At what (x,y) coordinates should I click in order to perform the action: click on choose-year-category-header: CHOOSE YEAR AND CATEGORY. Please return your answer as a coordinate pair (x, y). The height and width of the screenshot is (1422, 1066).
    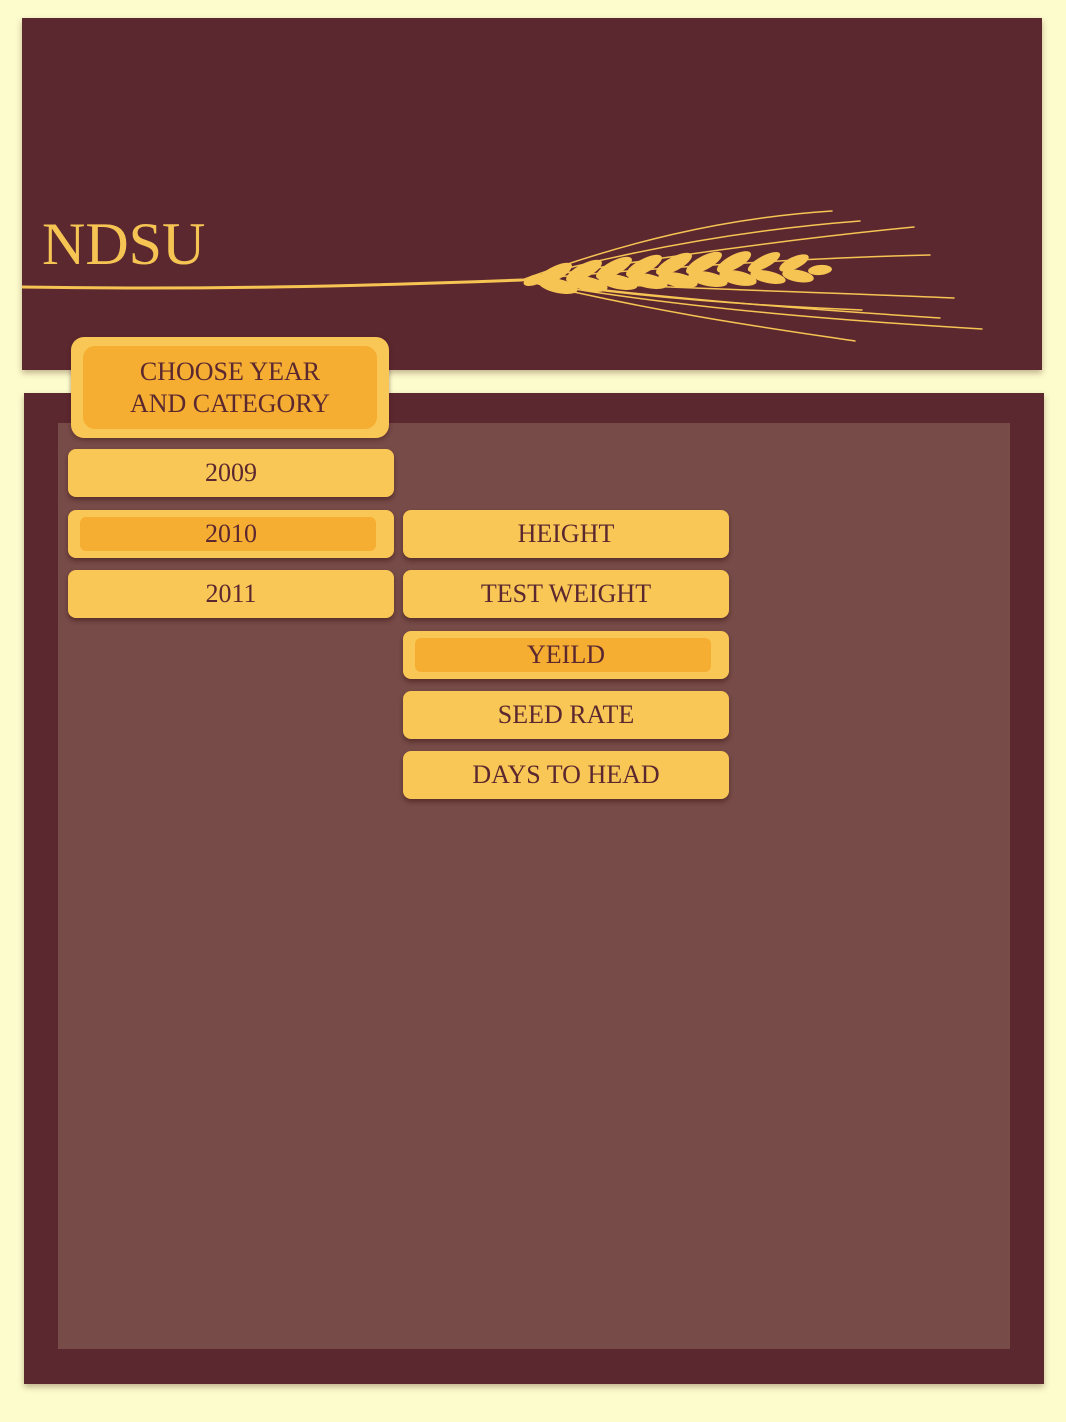
    Looking at the image, I should click on (230, 387).